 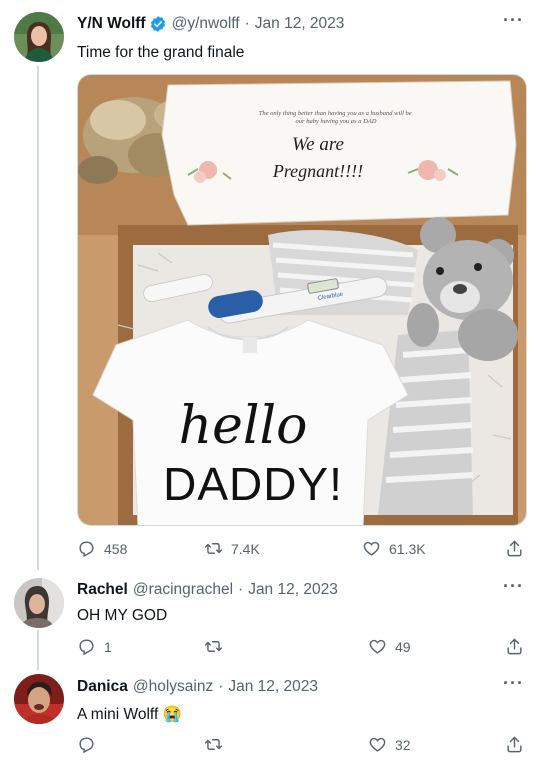 I want to click on display-name: Y/N Wolff, so click(x=111, y=24).